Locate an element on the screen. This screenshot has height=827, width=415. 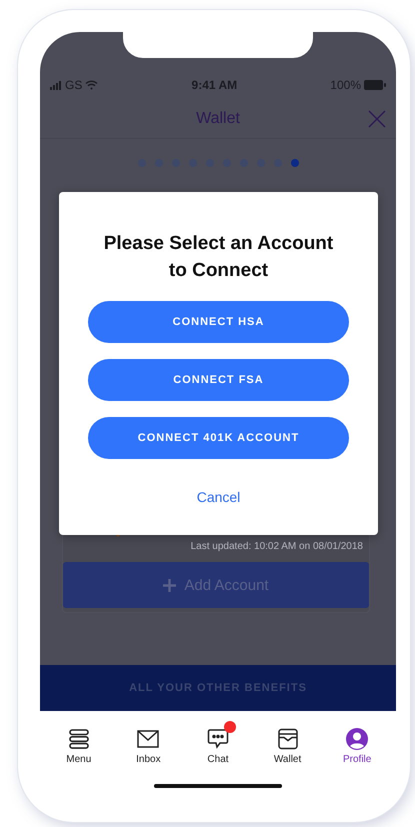
tab-item: Chat is located at coordinates (218, 743).